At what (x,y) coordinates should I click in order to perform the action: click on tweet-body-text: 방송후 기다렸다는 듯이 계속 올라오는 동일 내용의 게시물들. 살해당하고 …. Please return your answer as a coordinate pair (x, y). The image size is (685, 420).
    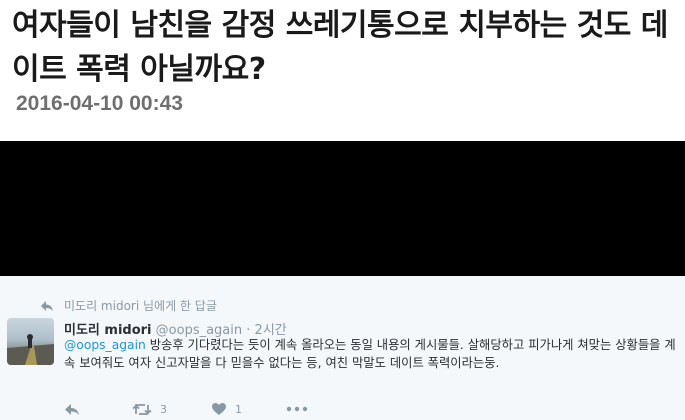
    Looking at the image, I should click on (370, 354).